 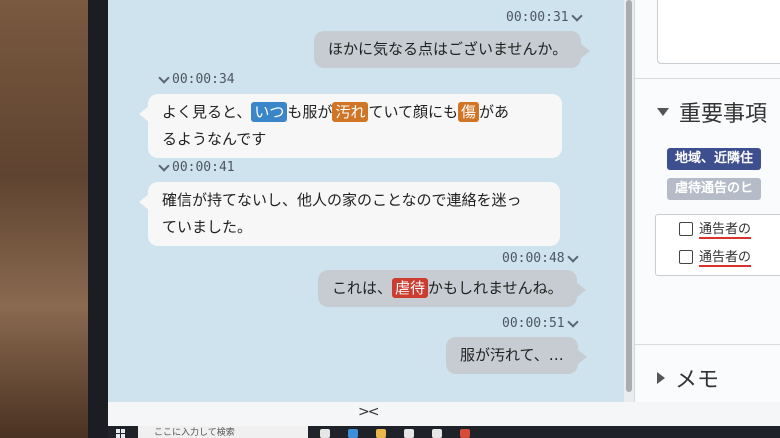 I want to click on keyword-tag-injury: 傷, so click(x=469, y=112).